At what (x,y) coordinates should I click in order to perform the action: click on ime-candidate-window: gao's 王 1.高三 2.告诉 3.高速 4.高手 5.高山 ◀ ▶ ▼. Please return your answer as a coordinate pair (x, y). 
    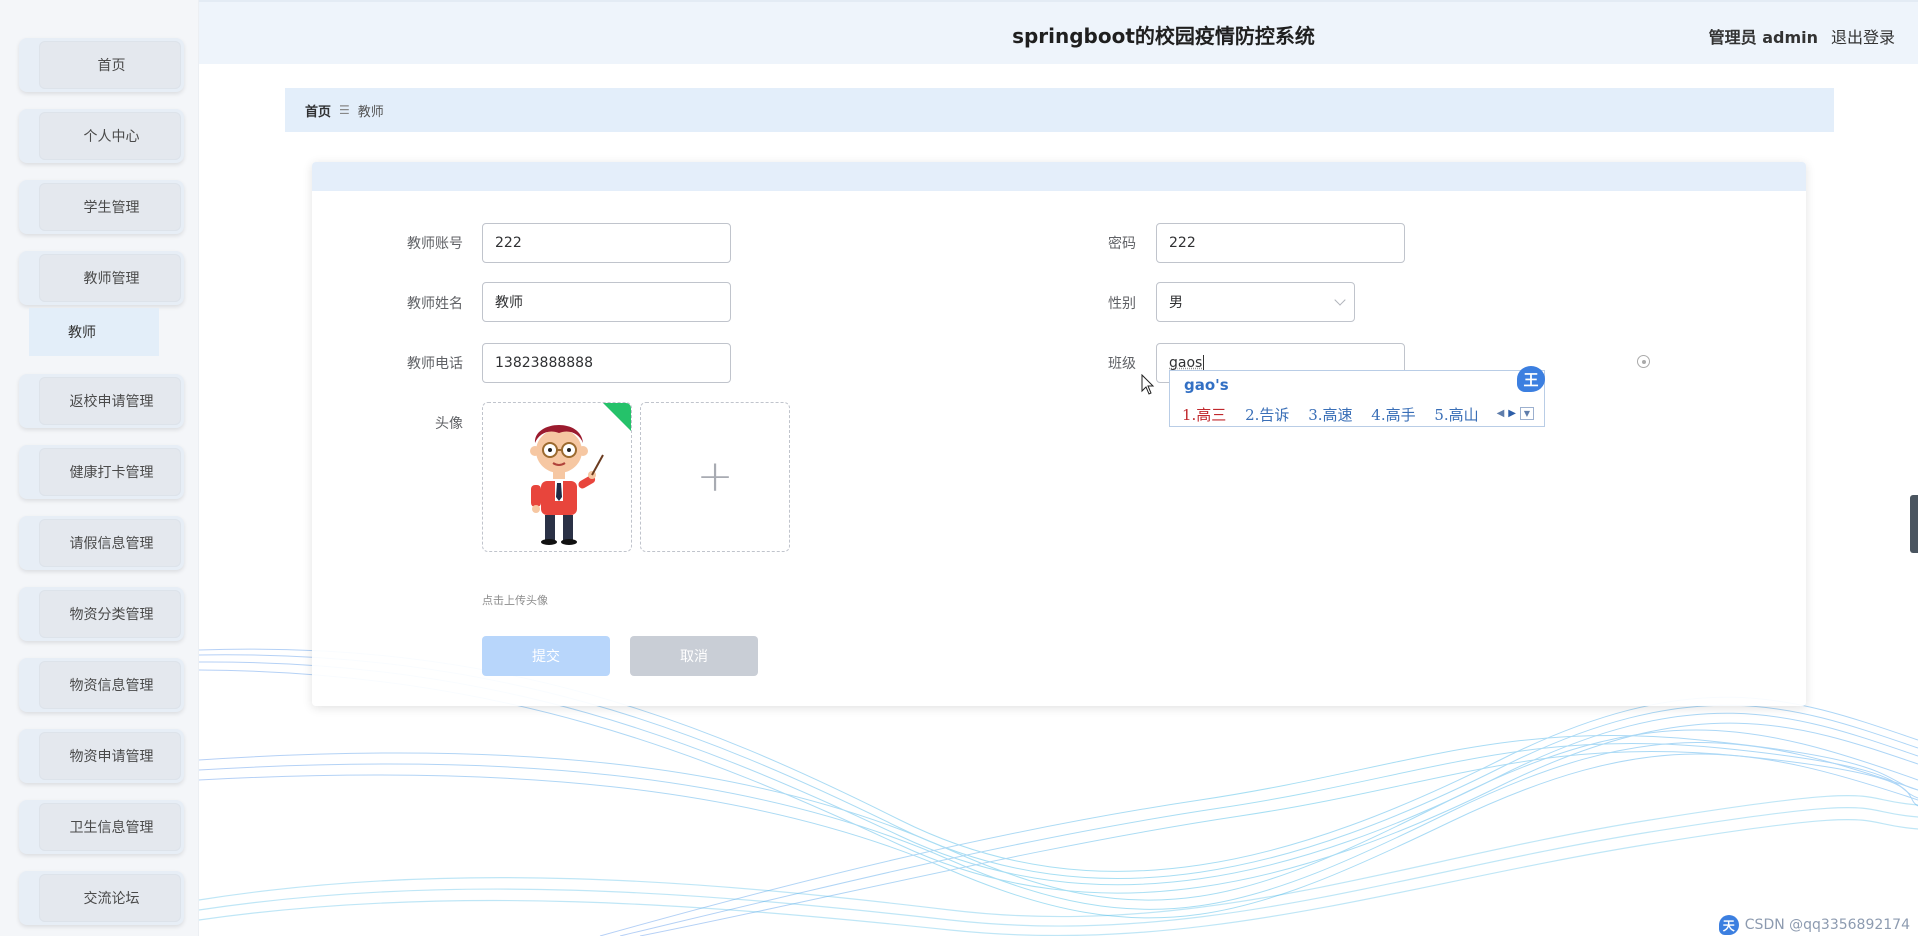
    Looking at the image, I should click on (1357, 396).